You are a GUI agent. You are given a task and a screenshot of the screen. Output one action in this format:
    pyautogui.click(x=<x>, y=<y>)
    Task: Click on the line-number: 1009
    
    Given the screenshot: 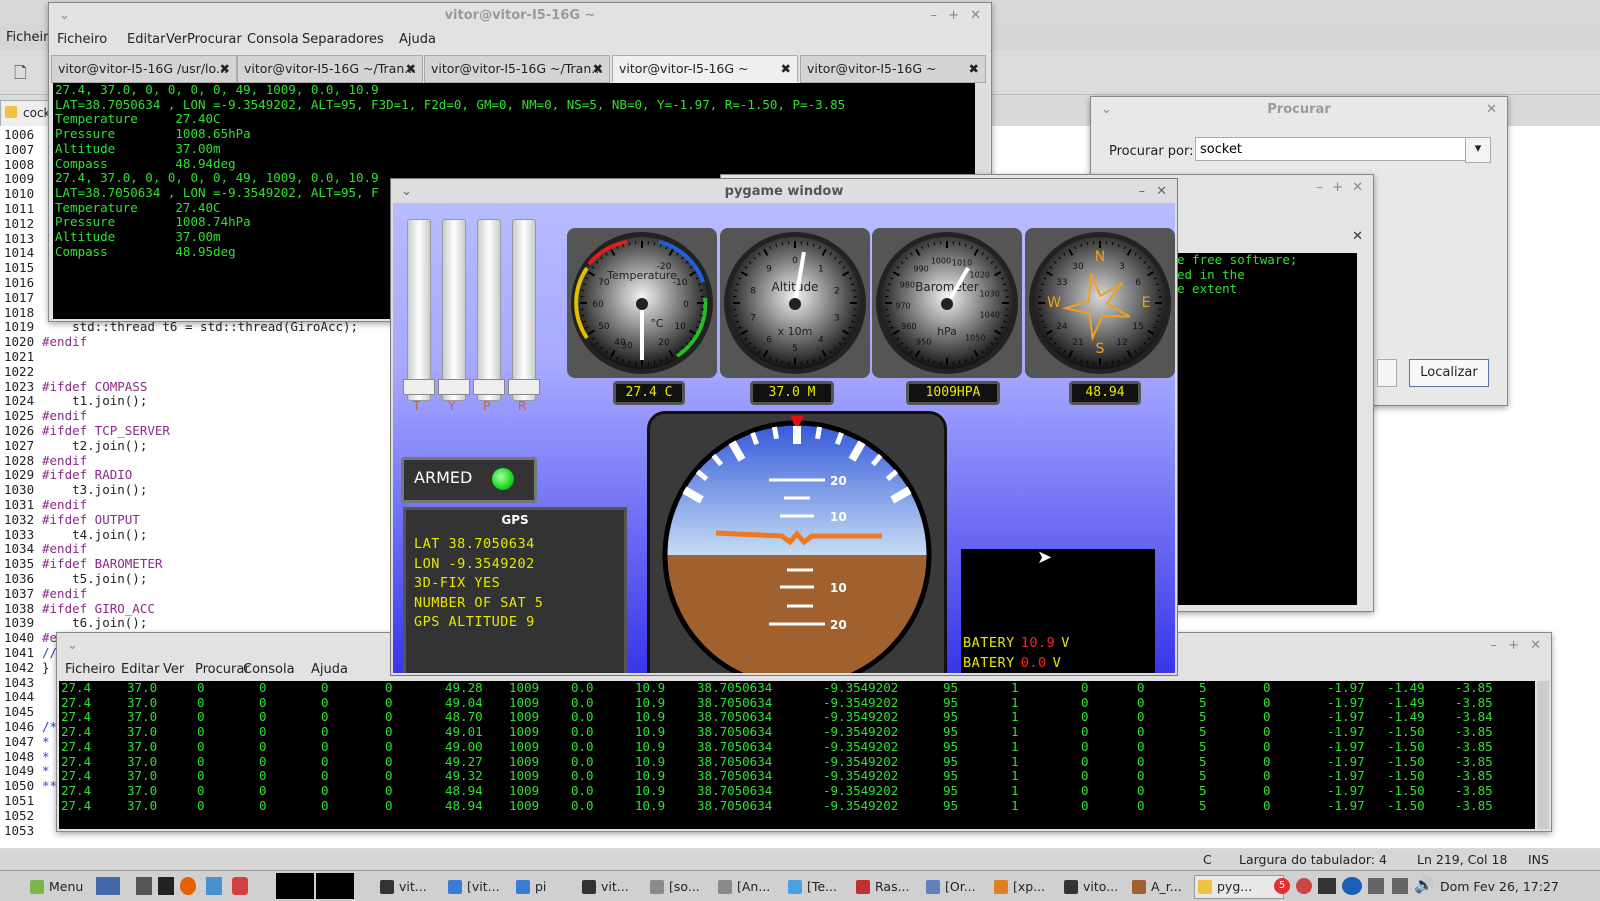 What is the action you would take?
    pyautogui.click(x=21, y=179)
    